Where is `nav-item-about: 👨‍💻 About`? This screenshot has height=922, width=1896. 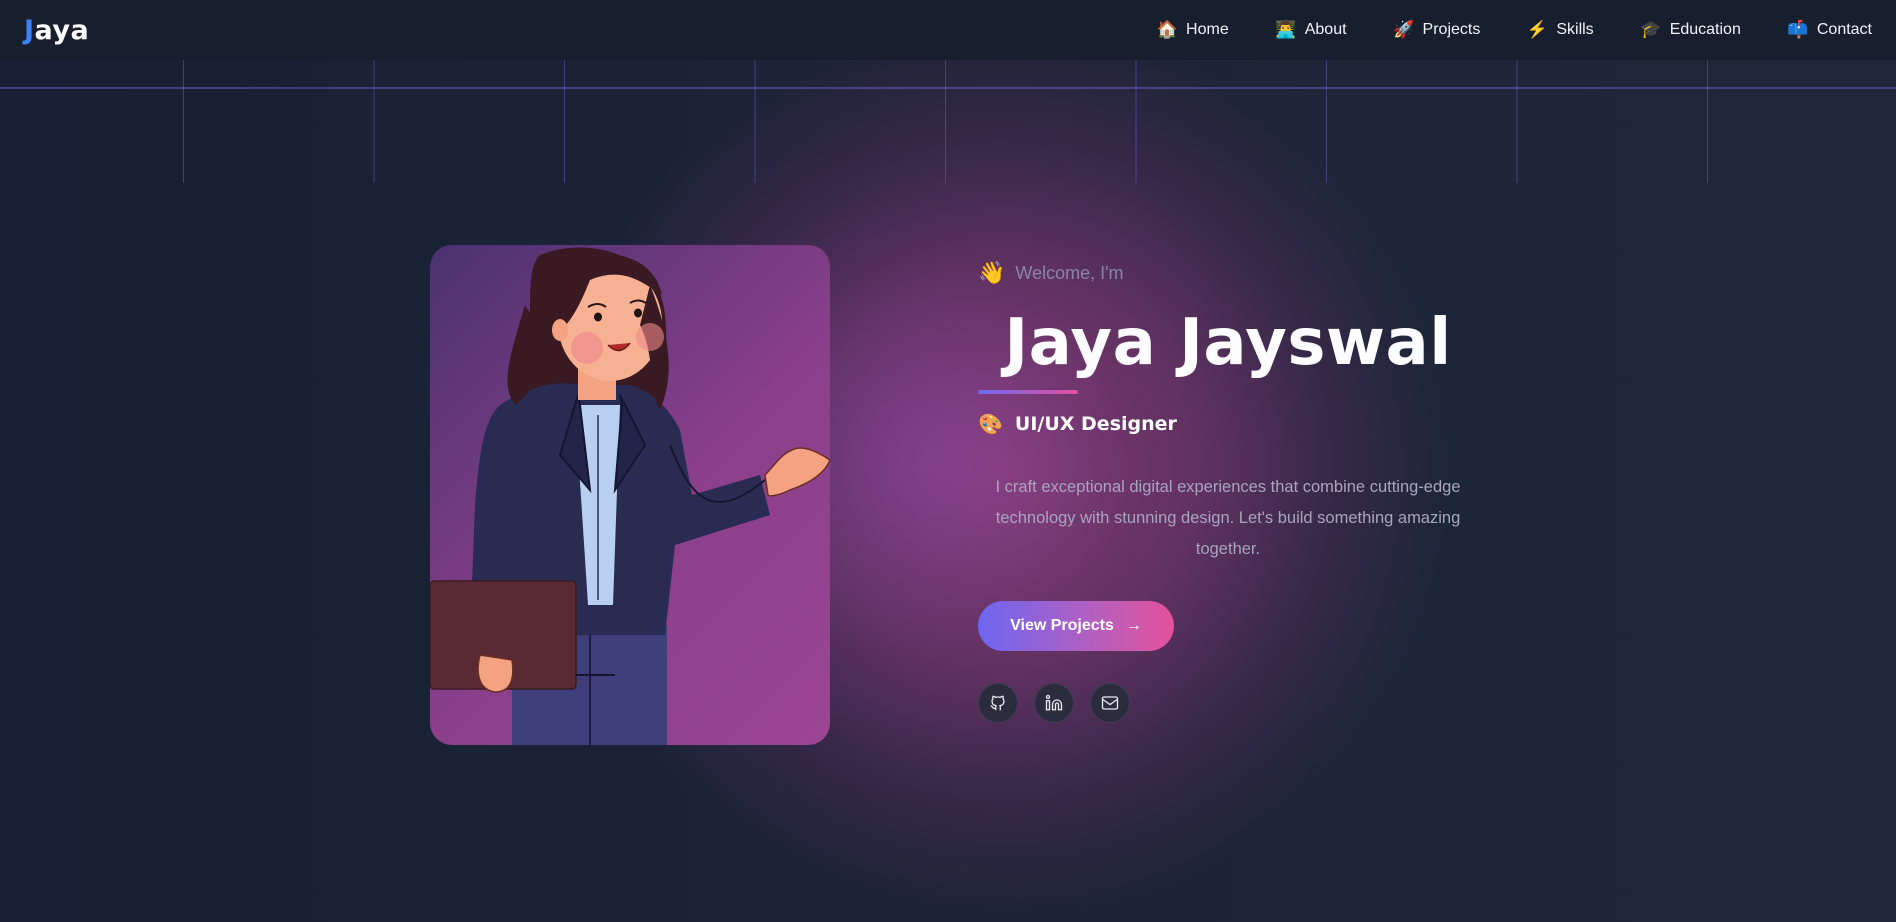
nav-item-about: 👨‍💻 About is located at coordinates (1311, 30).